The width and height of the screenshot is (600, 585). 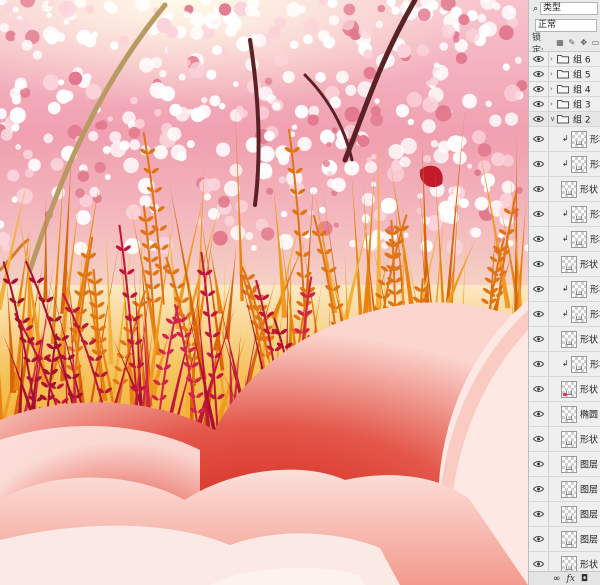 I want to click on add-layer-style-button: fx, so click(x=571, y=579).